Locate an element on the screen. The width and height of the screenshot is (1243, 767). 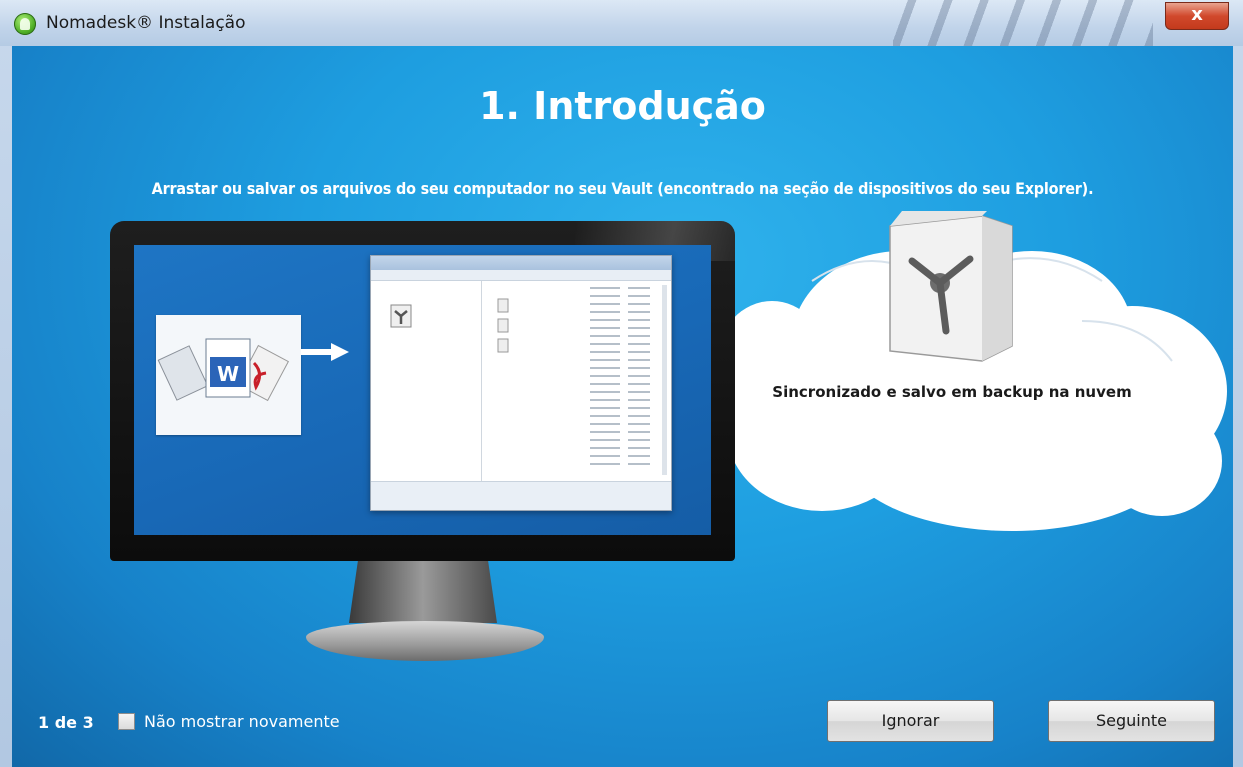
explorer-window-illustration is located at coordinates (521, 383).